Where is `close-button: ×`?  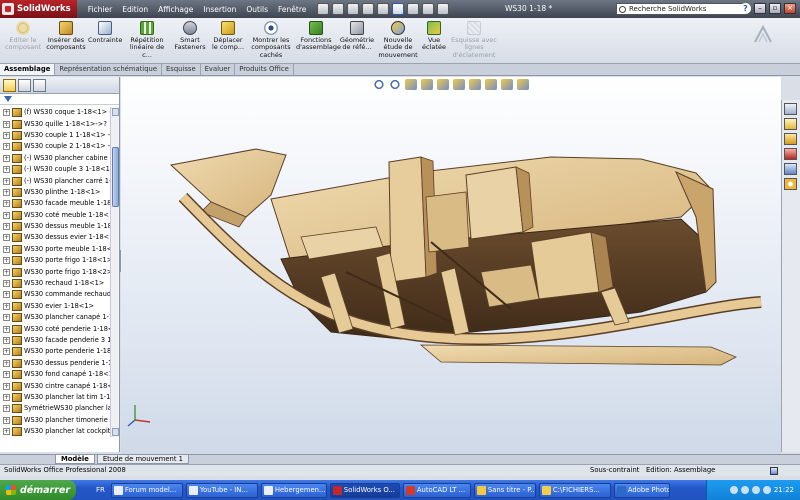 close-button: × is located at coordinates (790, 8).